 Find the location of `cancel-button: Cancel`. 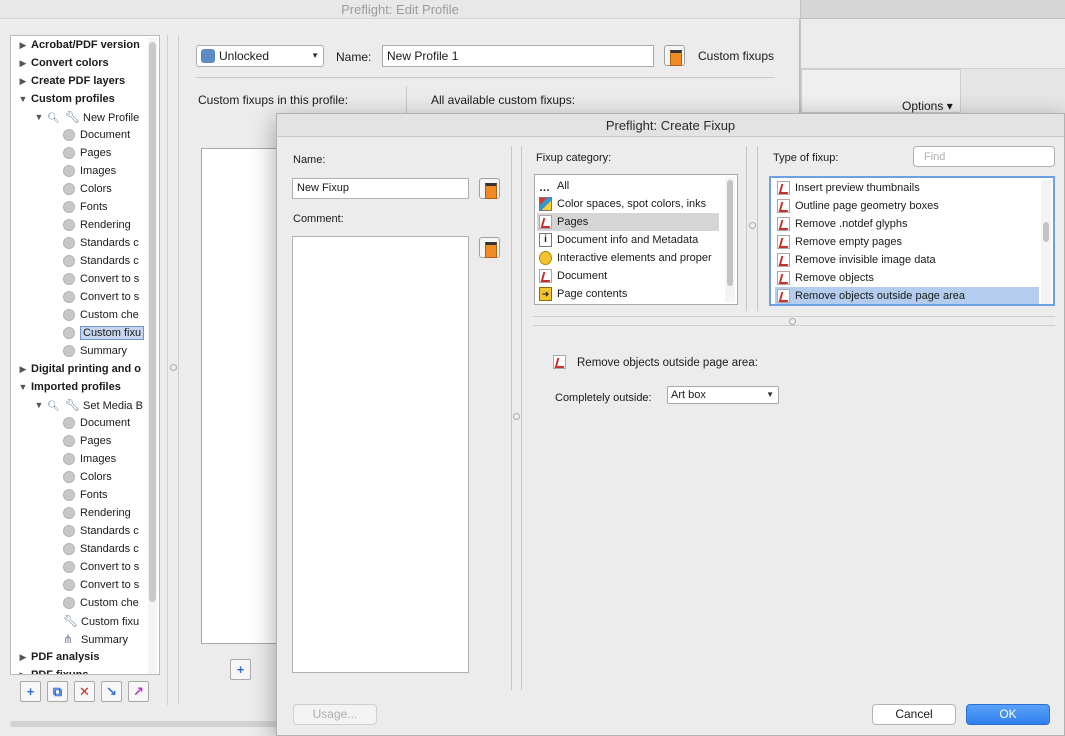

cancel-button: Cancel is located at coordinates (914, 714).